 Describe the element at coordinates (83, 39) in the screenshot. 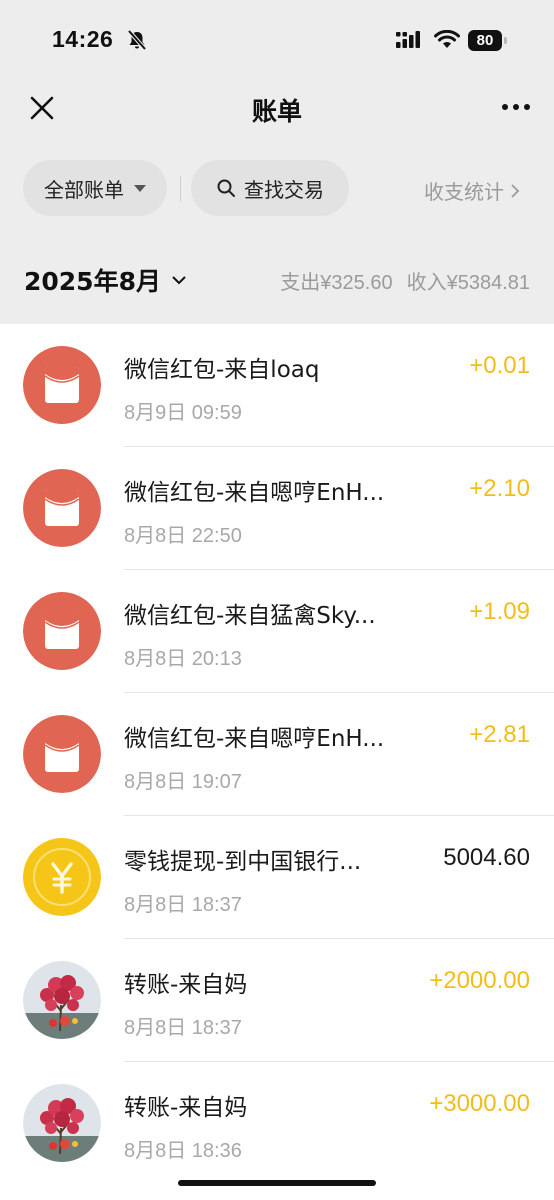

I see `status-time: 14:26` at that location.